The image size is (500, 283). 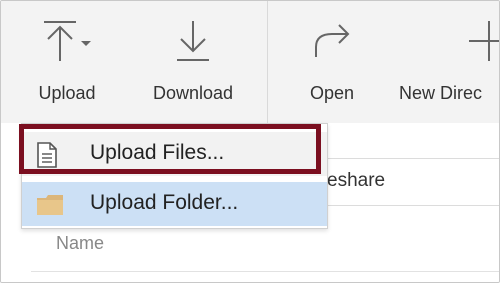 What do you see at coordinates (67, 93) in the screenshot?
I see `upload-label: Upload` at bounding box center [67, 93].